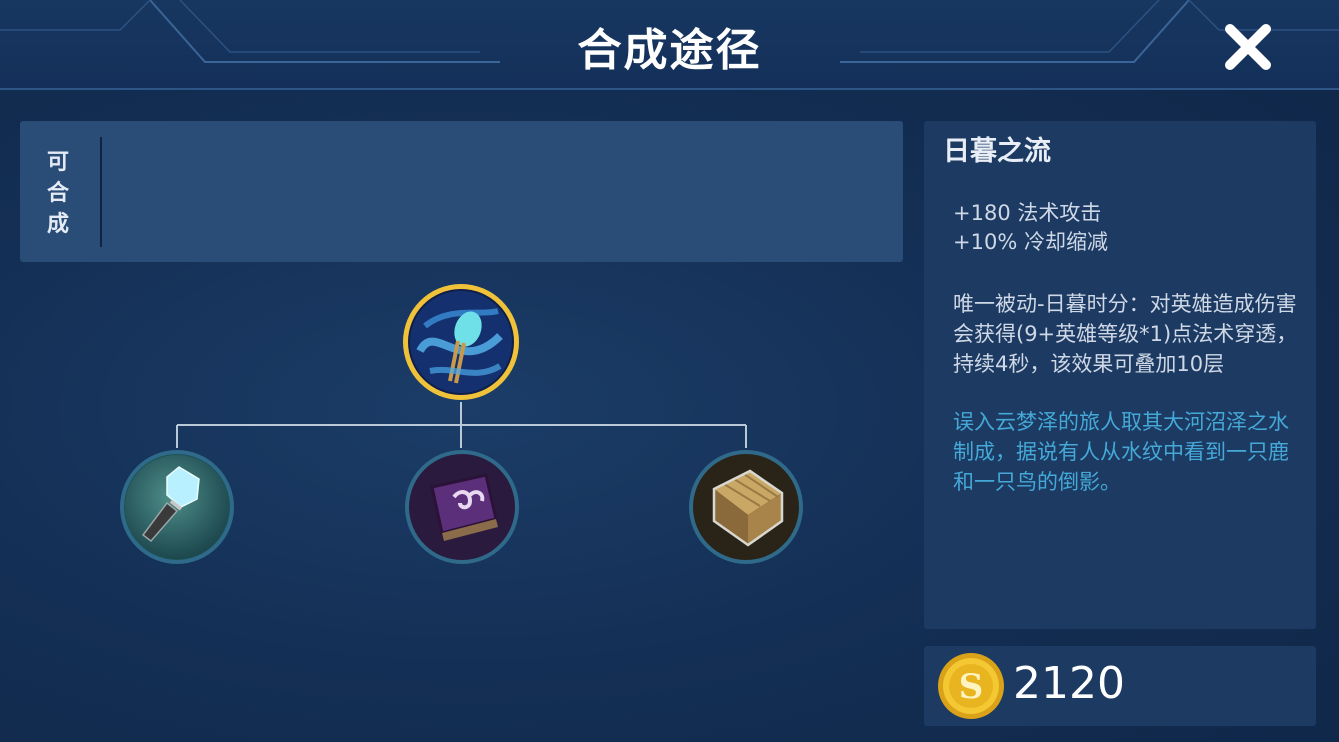  Describe the element at coordinates (669, 50) in the screenshot. I see `page-title: 合成途径` at that location.